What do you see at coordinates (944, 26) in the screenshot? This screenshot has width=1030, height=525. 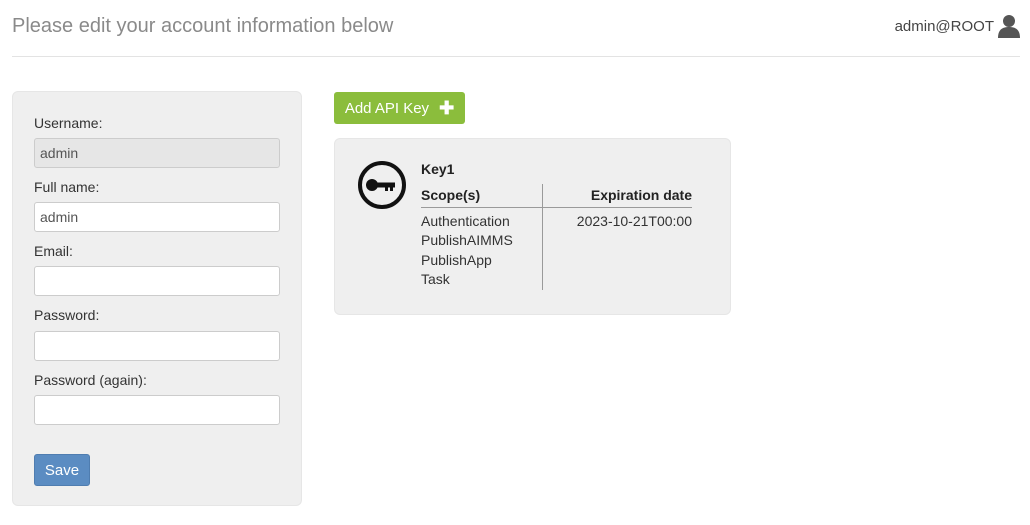 I see `user-name: admin@ROOT` at bounding box center [944, 26].